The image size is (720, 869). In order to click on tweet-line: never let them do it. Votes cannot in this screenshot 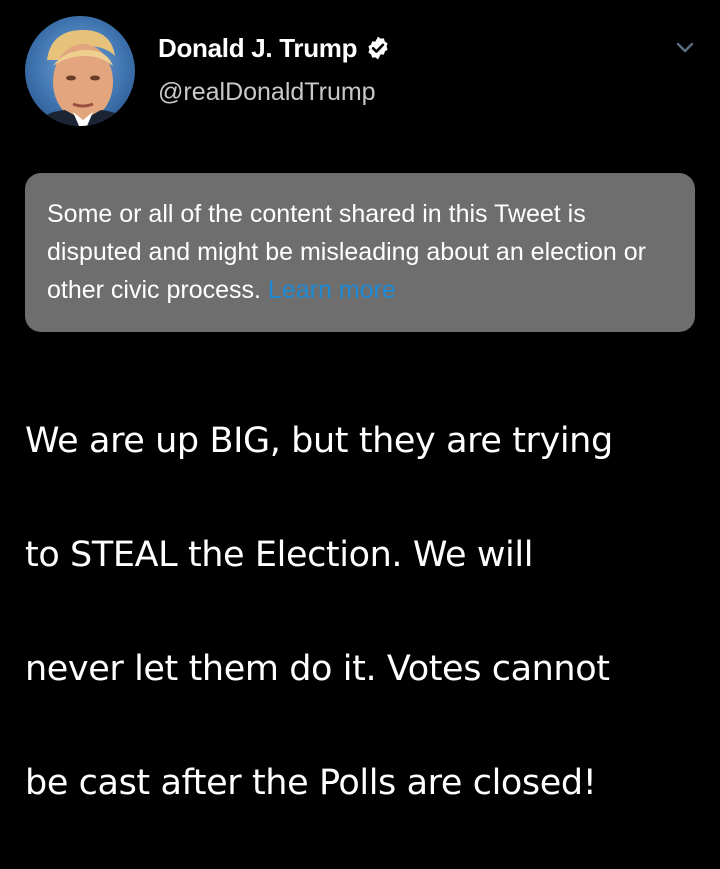, I will do `click(317, 669)`.